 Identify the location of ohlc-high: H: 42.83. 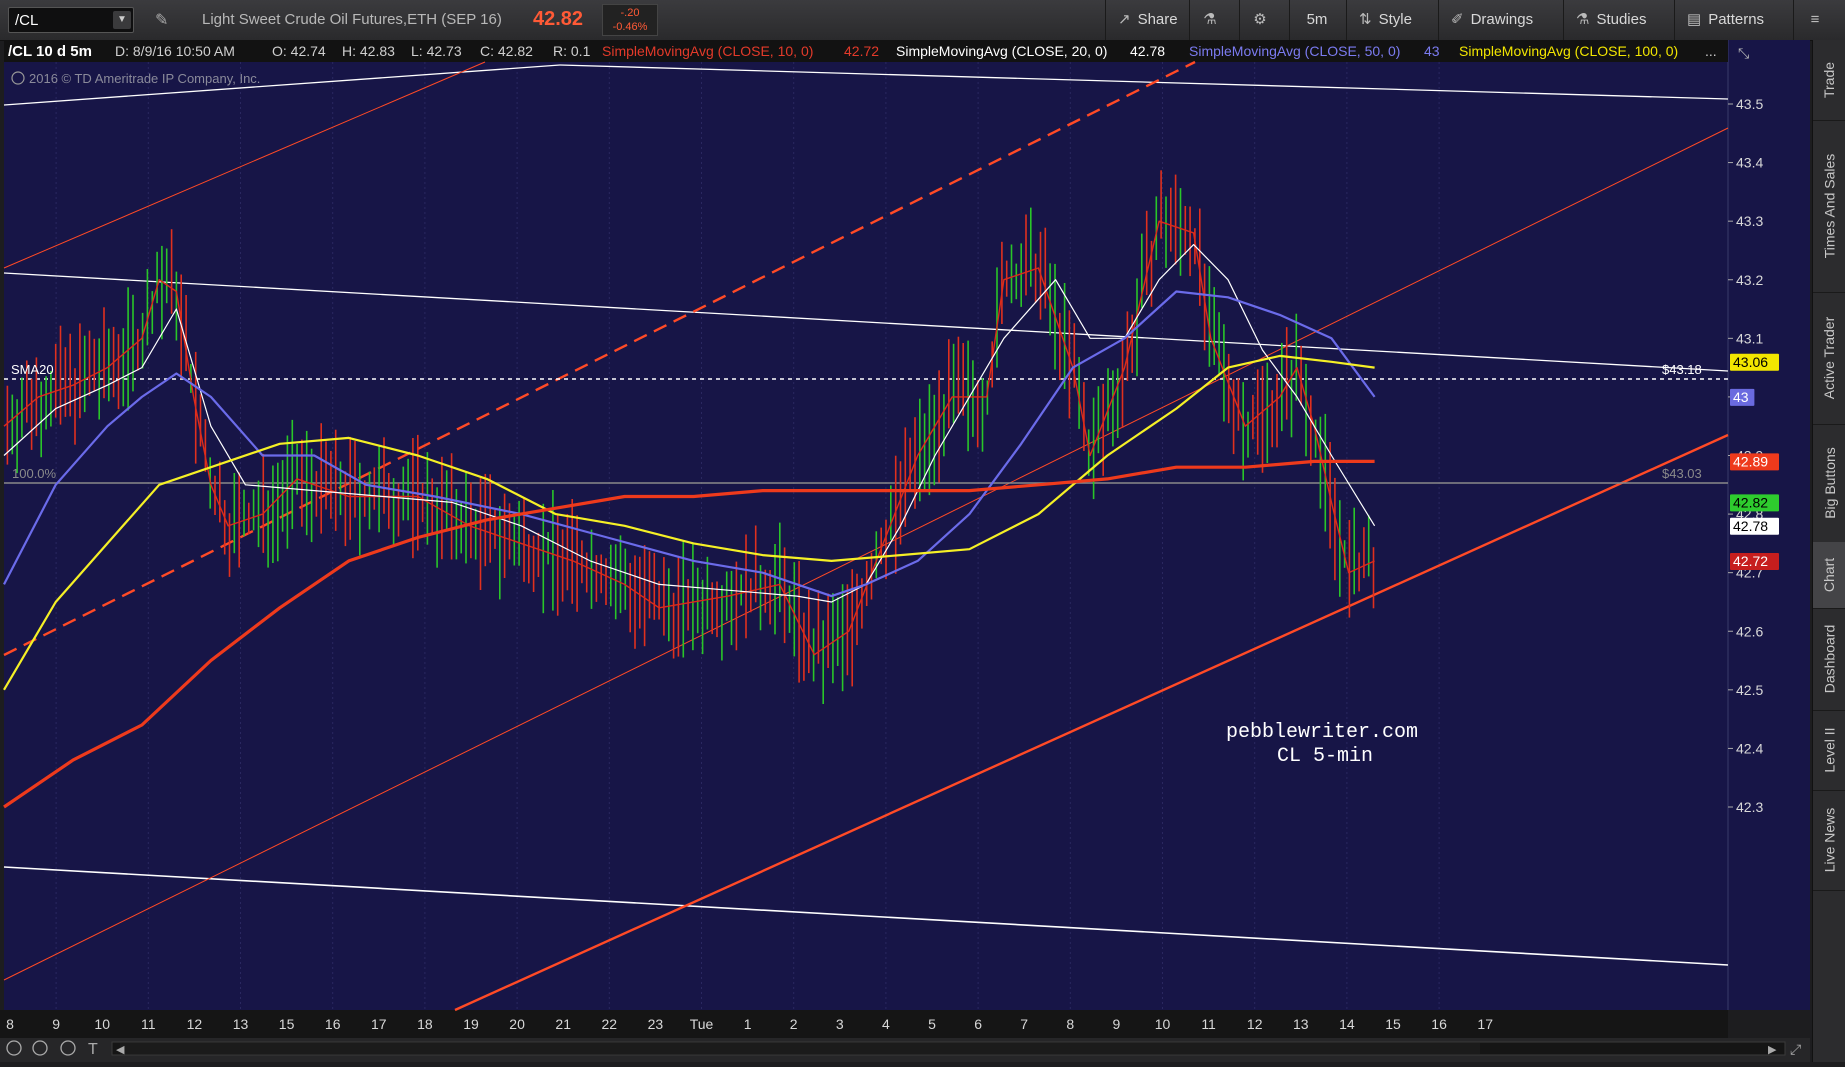
(368, 51).